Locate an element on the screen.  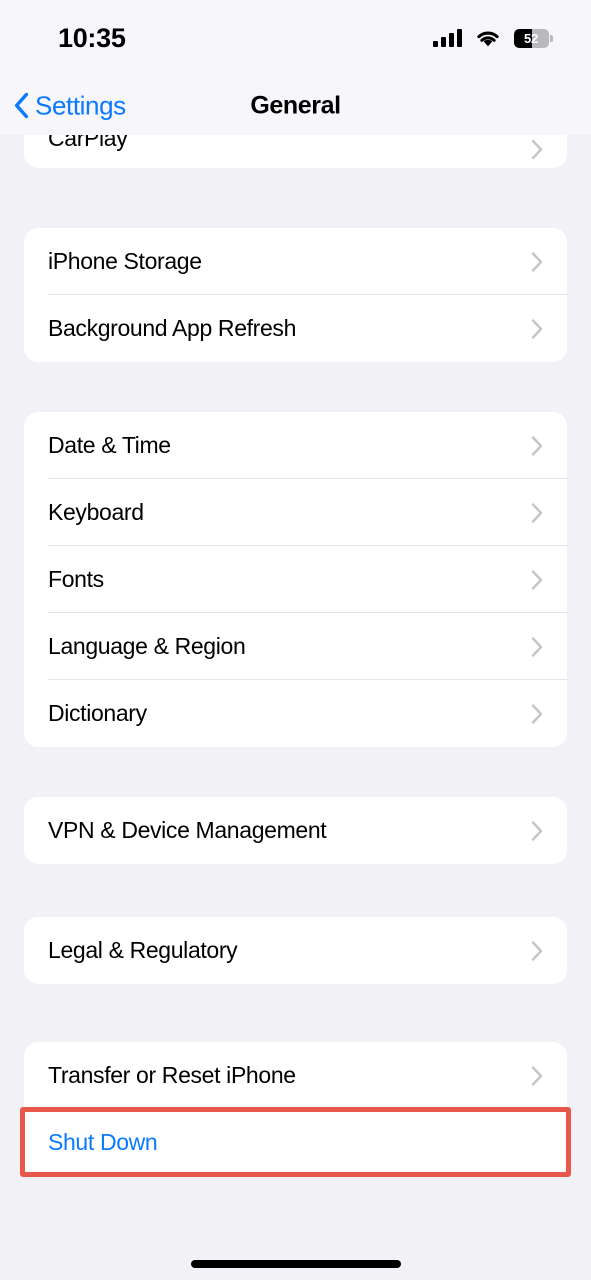
settings-row-legal-regulatory: Legal & Regulatory is located at coordinates (295, 950).